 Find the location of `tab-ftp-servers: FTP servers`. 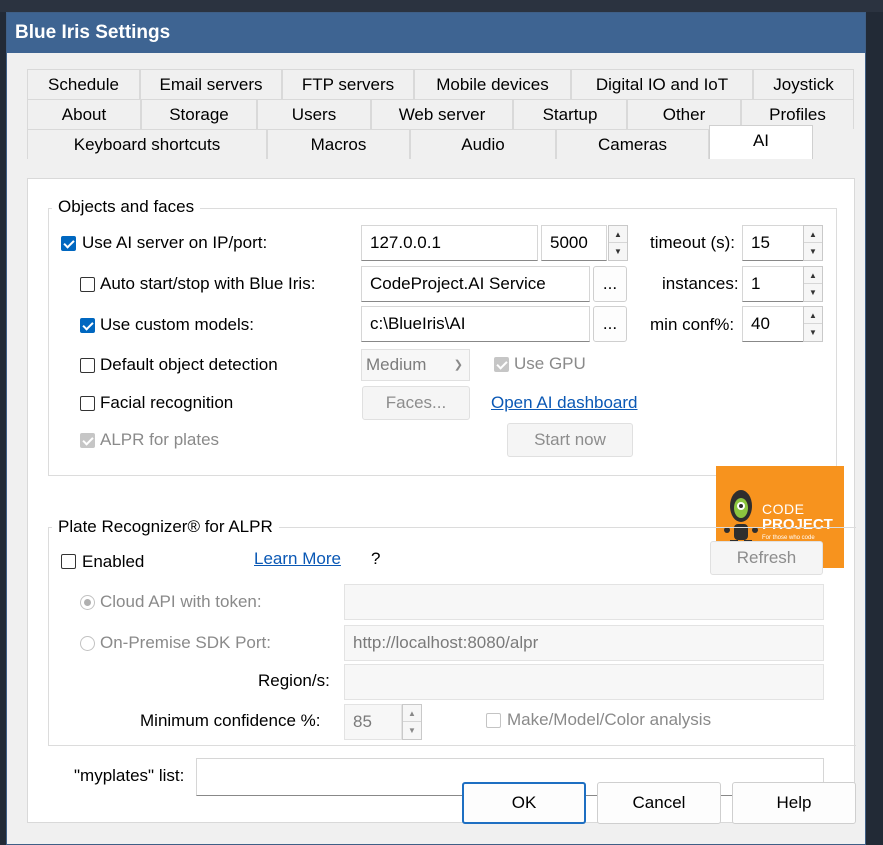

tab-ftp-servers: FTP servers is located at coordinates (348, 84).